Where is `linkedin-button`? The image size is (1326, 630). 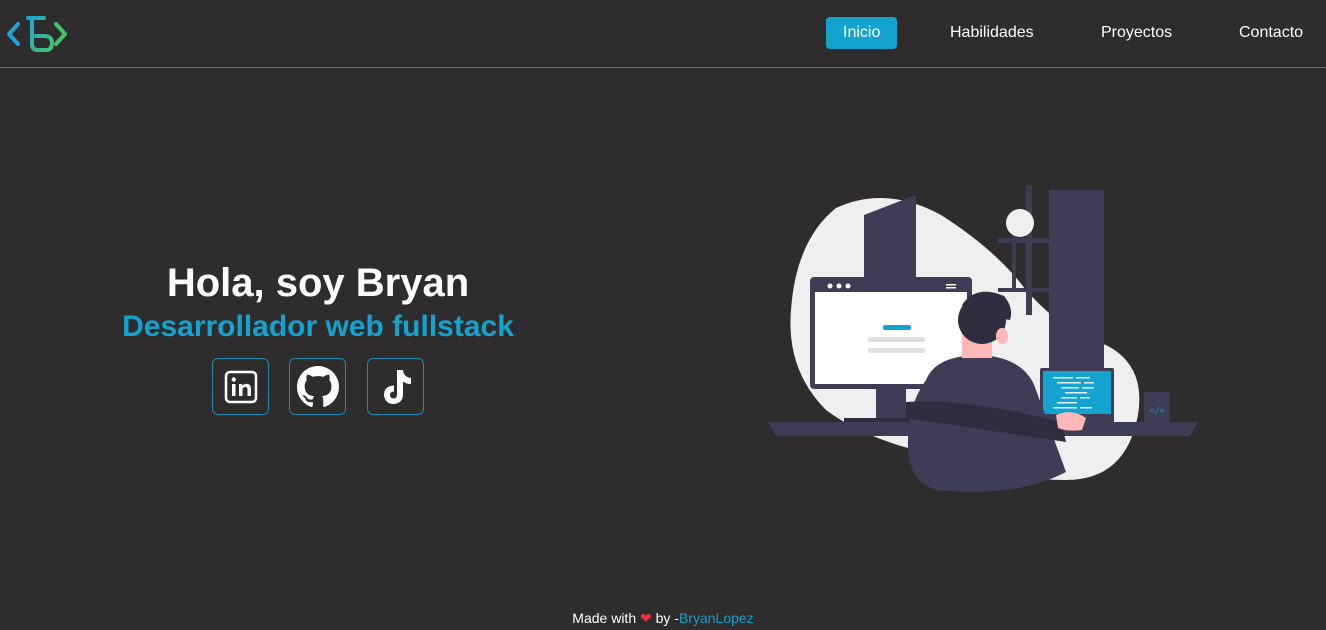 linkedin-button is located at coordinates (240, 386).